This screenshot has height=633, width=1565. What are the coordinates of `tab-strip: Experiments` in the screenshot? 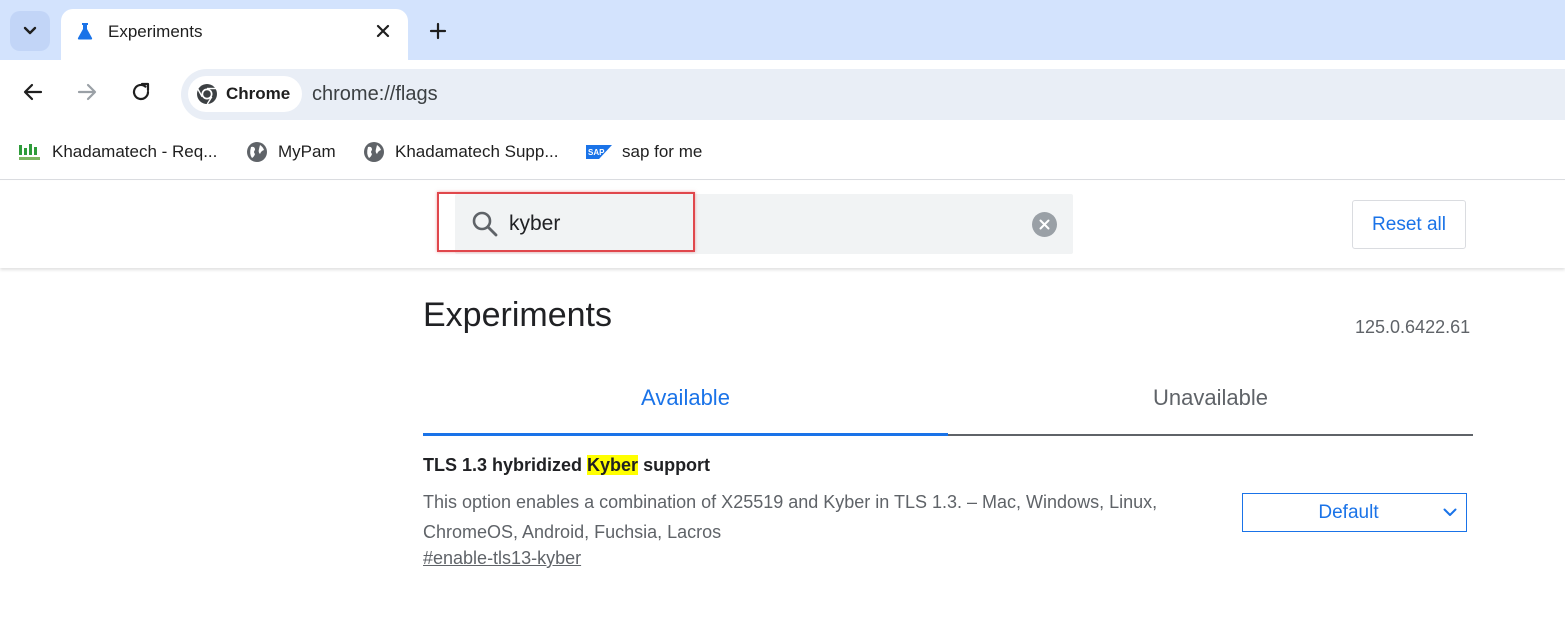 It's located at (782, 30).